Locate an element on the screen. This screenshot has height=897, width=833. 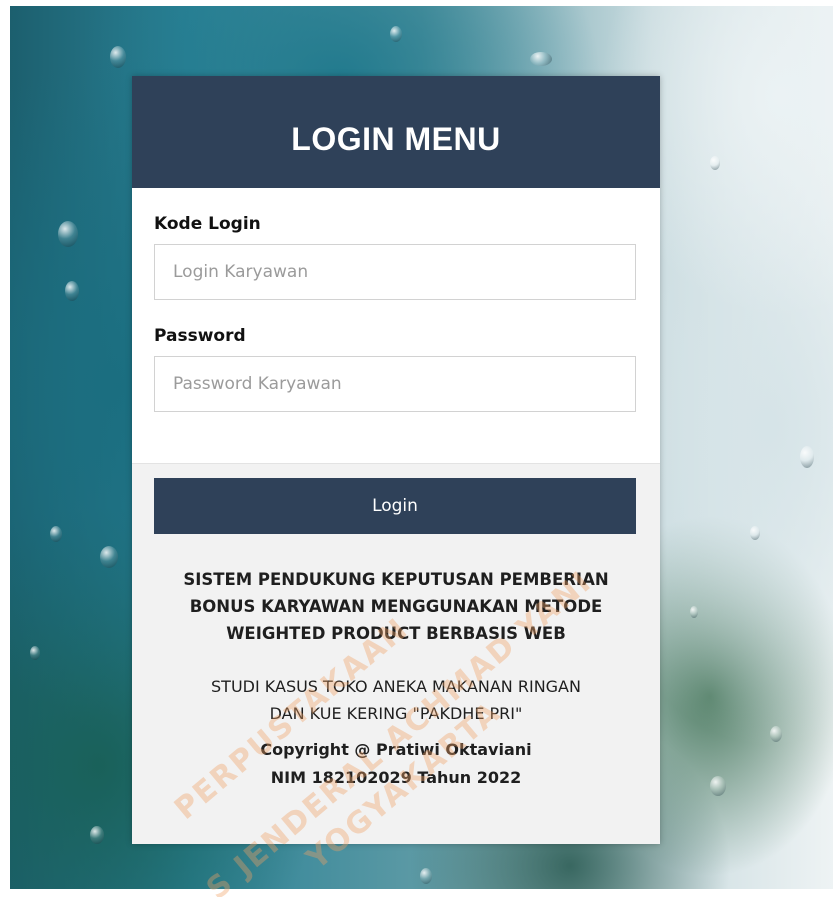
study-case-line: STUDI KASUS TOKO ANEKA MAKANAN RINGAN is located at coordinates (396, 686).